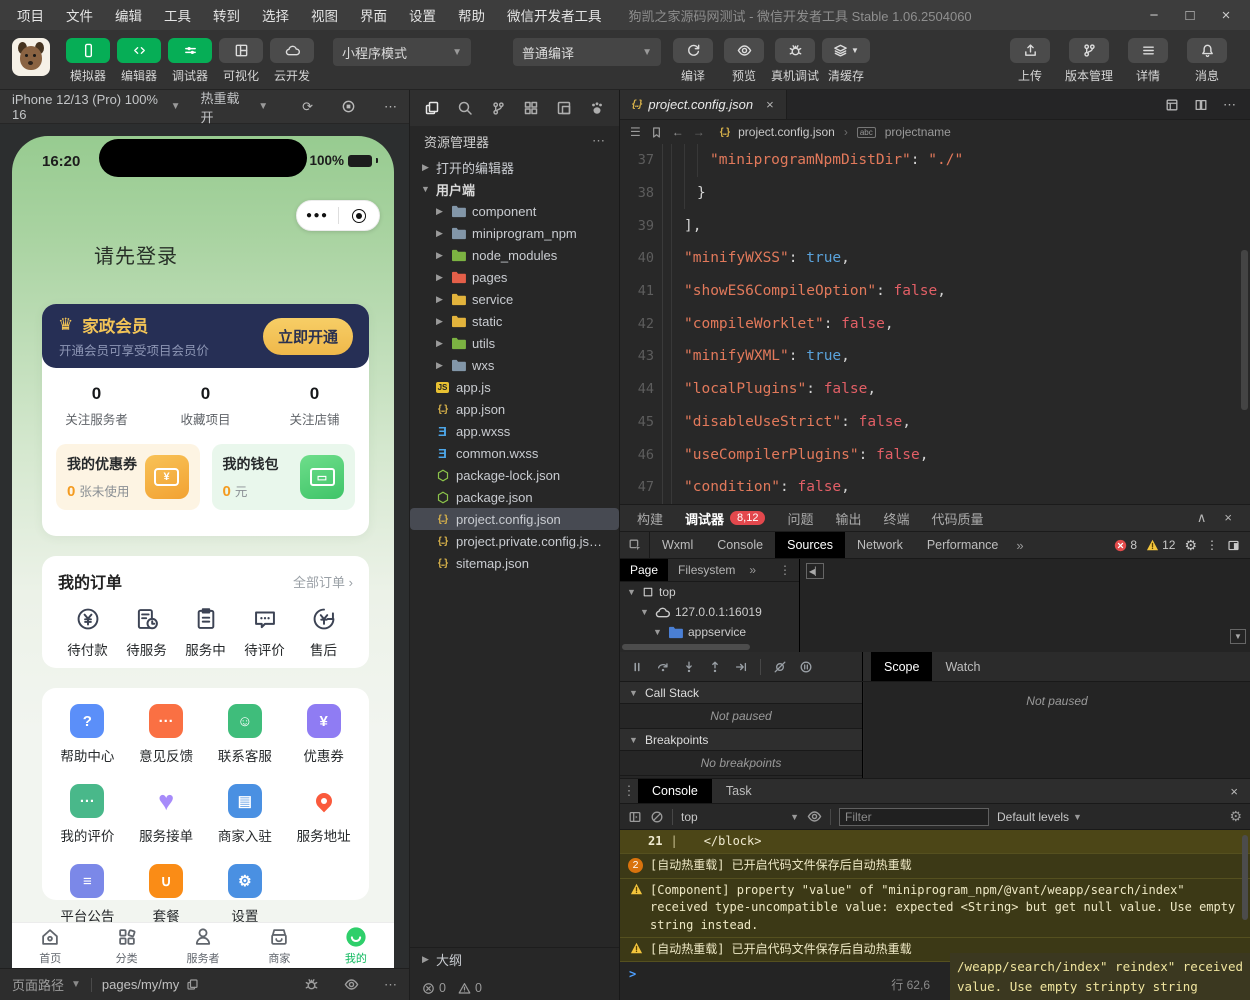 Image resolution: width=1250 pixels, height=1000 pixels. Describe the element at coordinates (1190, 15) in the screenshot. I see `maximize-button: □` at that location.